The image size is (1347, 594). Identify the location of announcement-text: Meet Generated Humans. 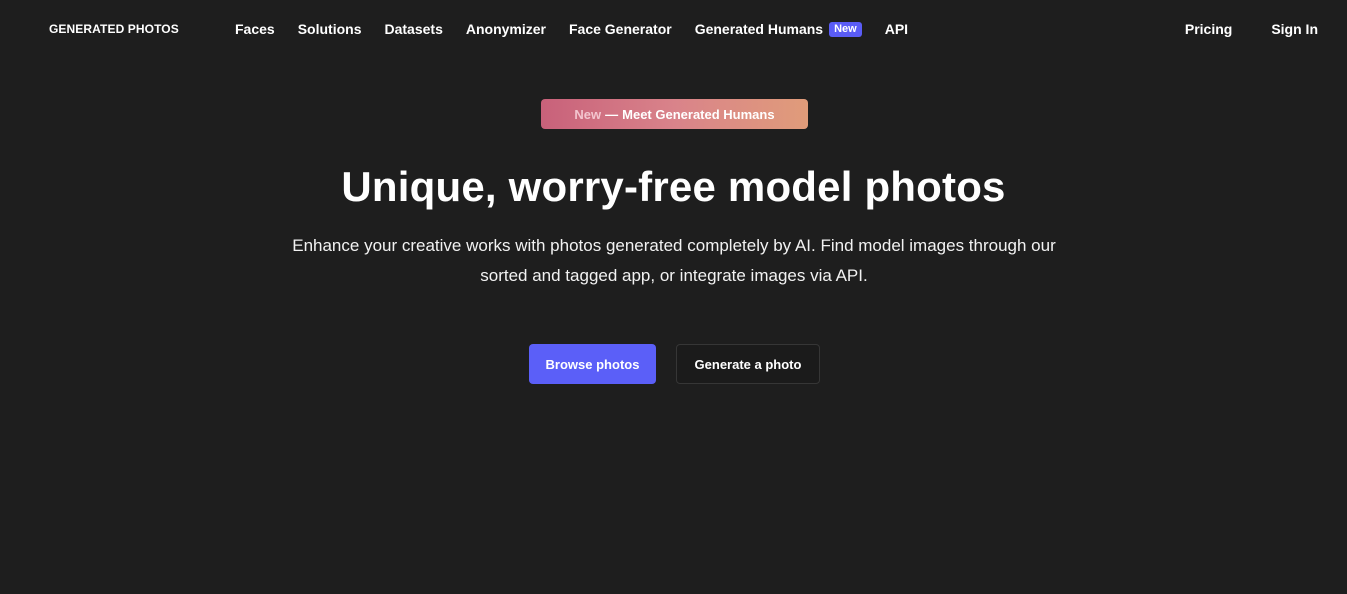
(698, 114).